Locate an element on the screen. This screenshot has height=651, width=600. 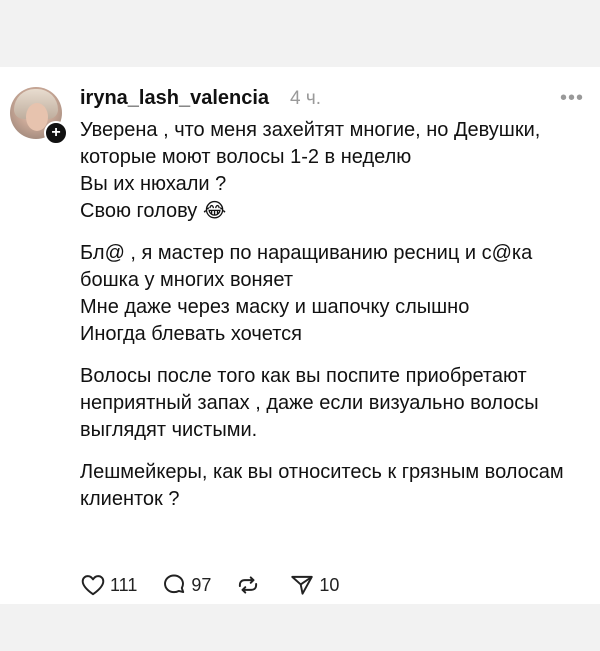
share-count: 10 is located at coordinates (329, 584).